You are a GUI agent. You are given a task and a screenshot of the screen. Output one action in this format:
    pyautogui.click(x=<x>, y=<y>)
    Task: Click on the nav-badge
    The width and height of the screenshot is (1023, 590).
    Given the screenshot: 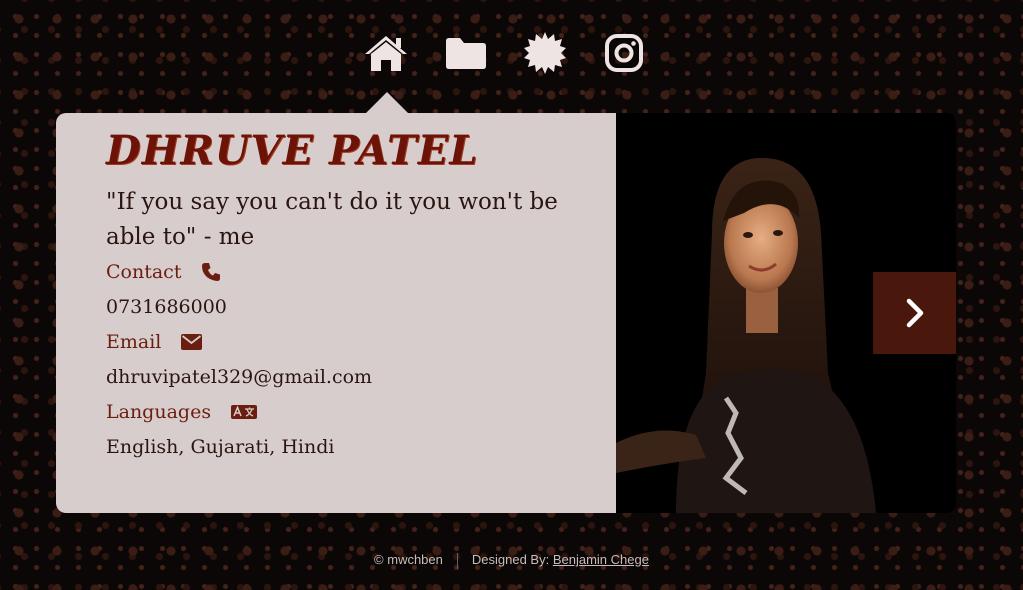 What is the action you would take?
    pyautogui.click(x=545, y=53)
    